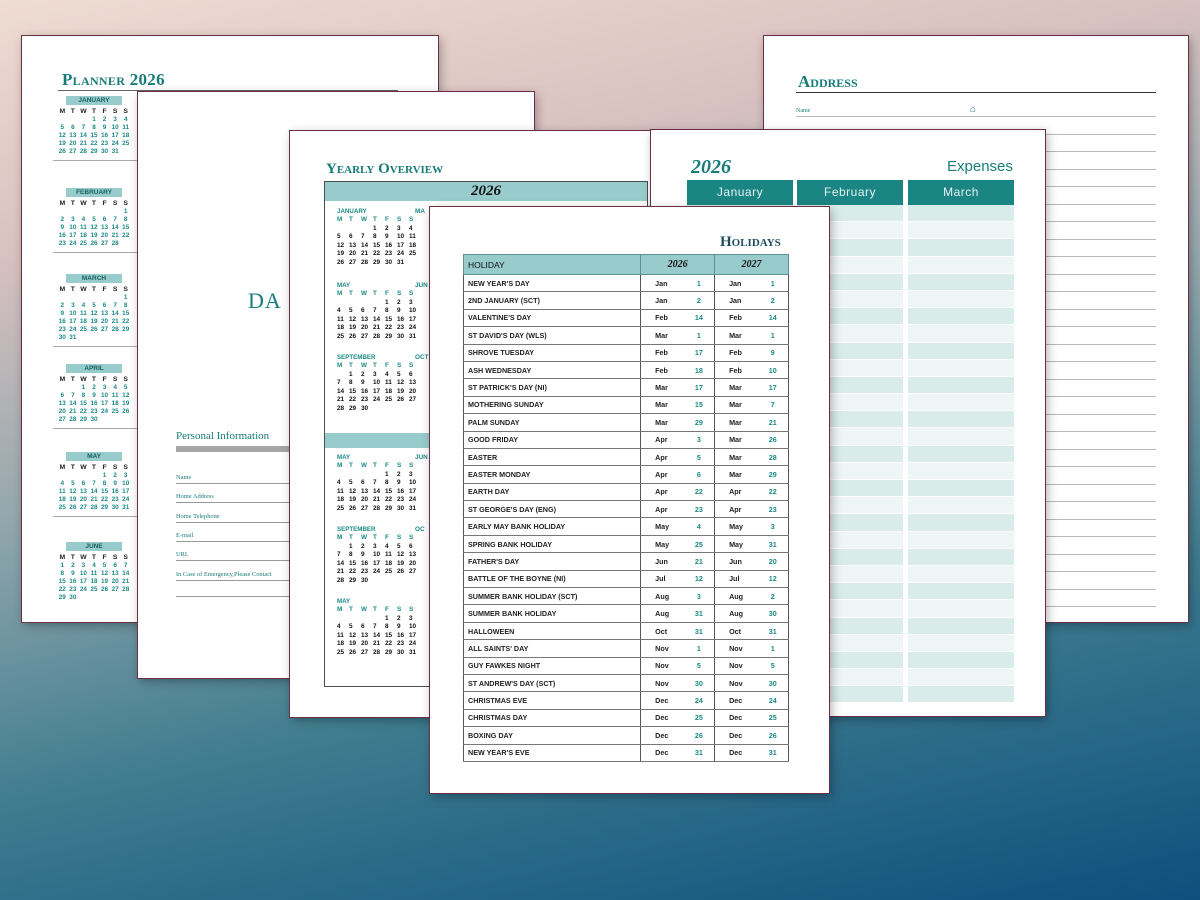 The image size is (1200, 900). What do you see at coordinates (115, 321) in the screenshot?
I see `day-number: 21` at bounding box center [115, 321].